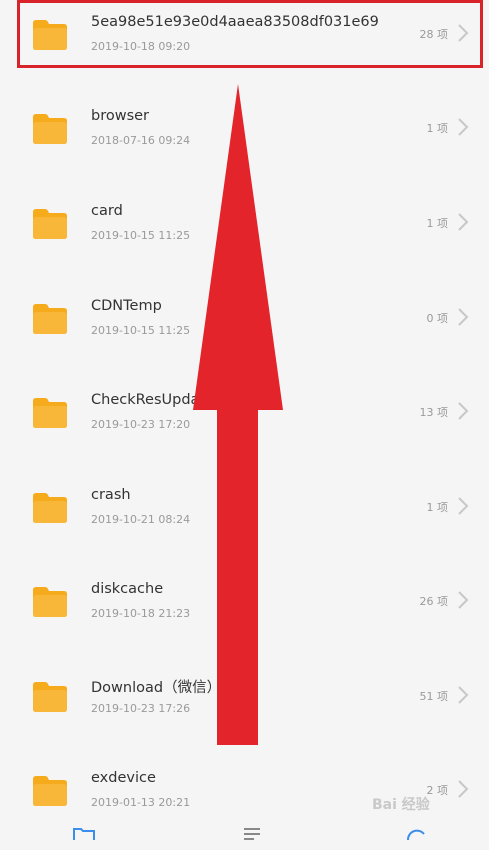 The height and width of the screenshot is (850, 489). Describe the element at coordinates (244, 520) in the screenshot. I see `folder-row: crash 2019-10-21 08:24 1 项` at that location.